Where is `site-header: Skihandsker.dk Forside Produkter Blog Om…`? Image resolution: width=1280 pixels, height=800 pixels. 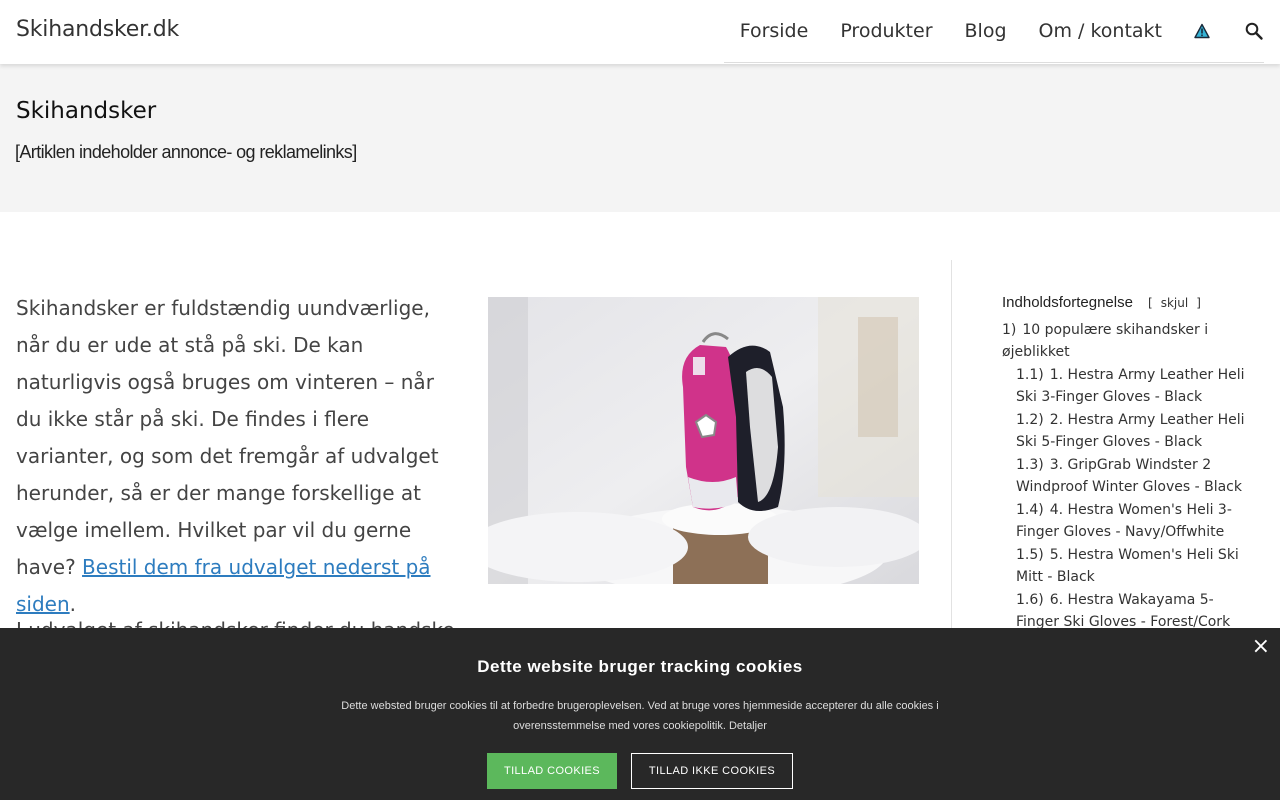
site-header: Skihandsker.dk Forside Produkter Blog Om… is located at coordinates (640, 32).